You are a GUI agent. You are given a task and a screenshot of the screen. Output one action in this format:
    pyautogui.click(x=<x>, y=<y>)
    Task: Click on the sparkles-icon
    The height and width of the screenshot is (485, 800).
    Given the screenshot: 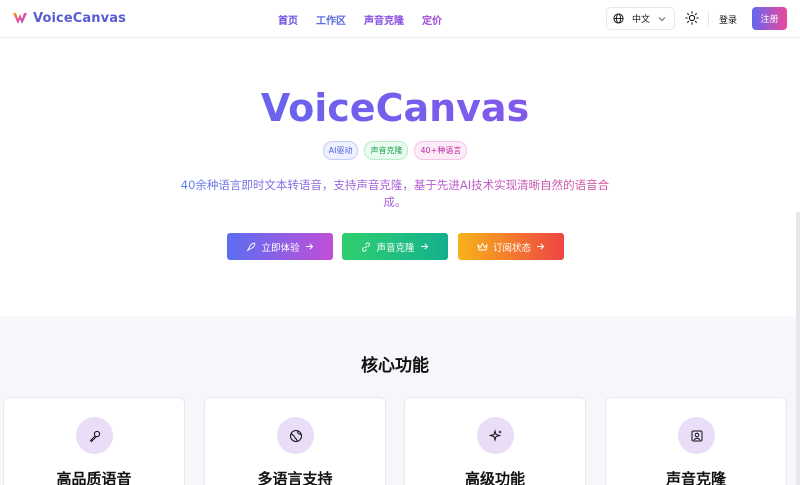 What is the action you would take?
    pyautogui.click(x=495, y=435)
    